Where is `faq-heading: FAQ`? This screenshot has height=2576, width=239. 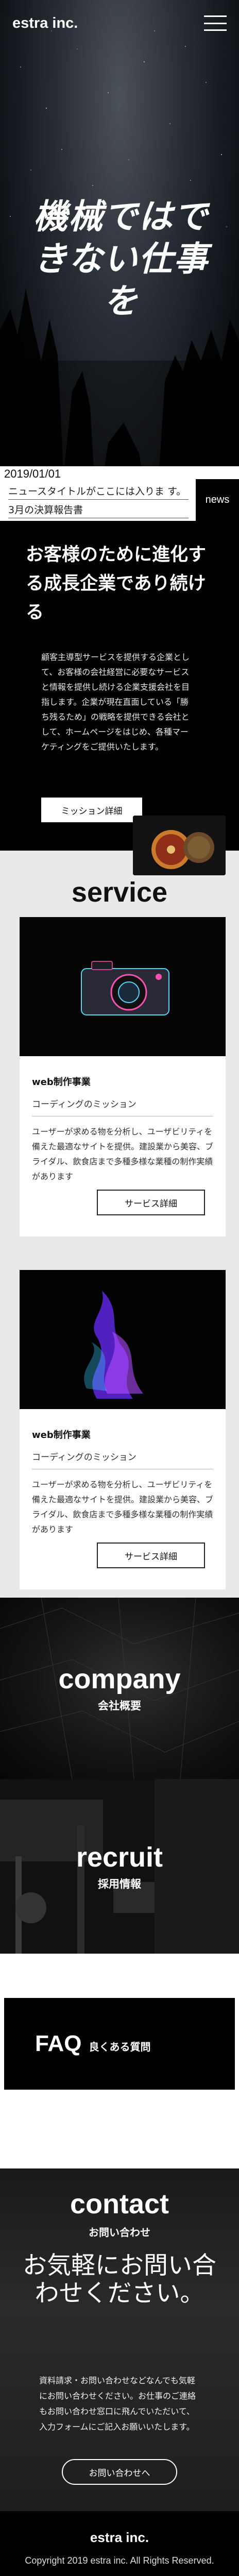 faq-heading: FAQ is located at coordinates (58, 2043).